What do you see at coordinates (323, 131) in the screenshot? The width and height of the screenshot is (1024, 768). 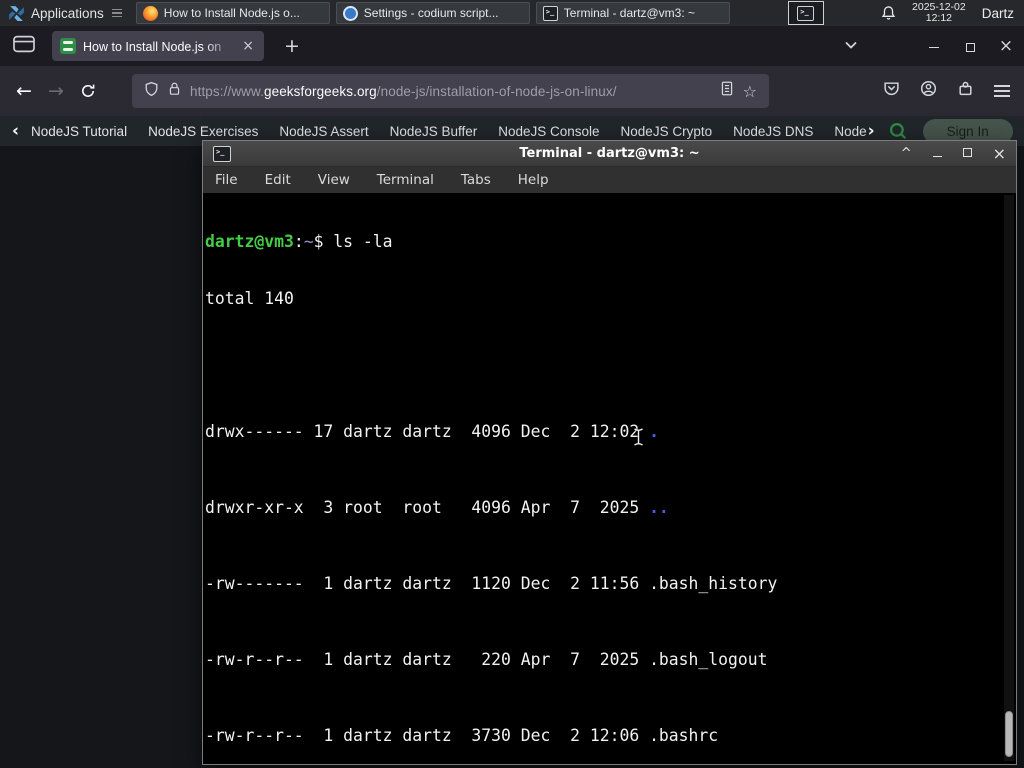 I see `site-nav-link: NodeJS Assert` at bounding box center [323, 131].